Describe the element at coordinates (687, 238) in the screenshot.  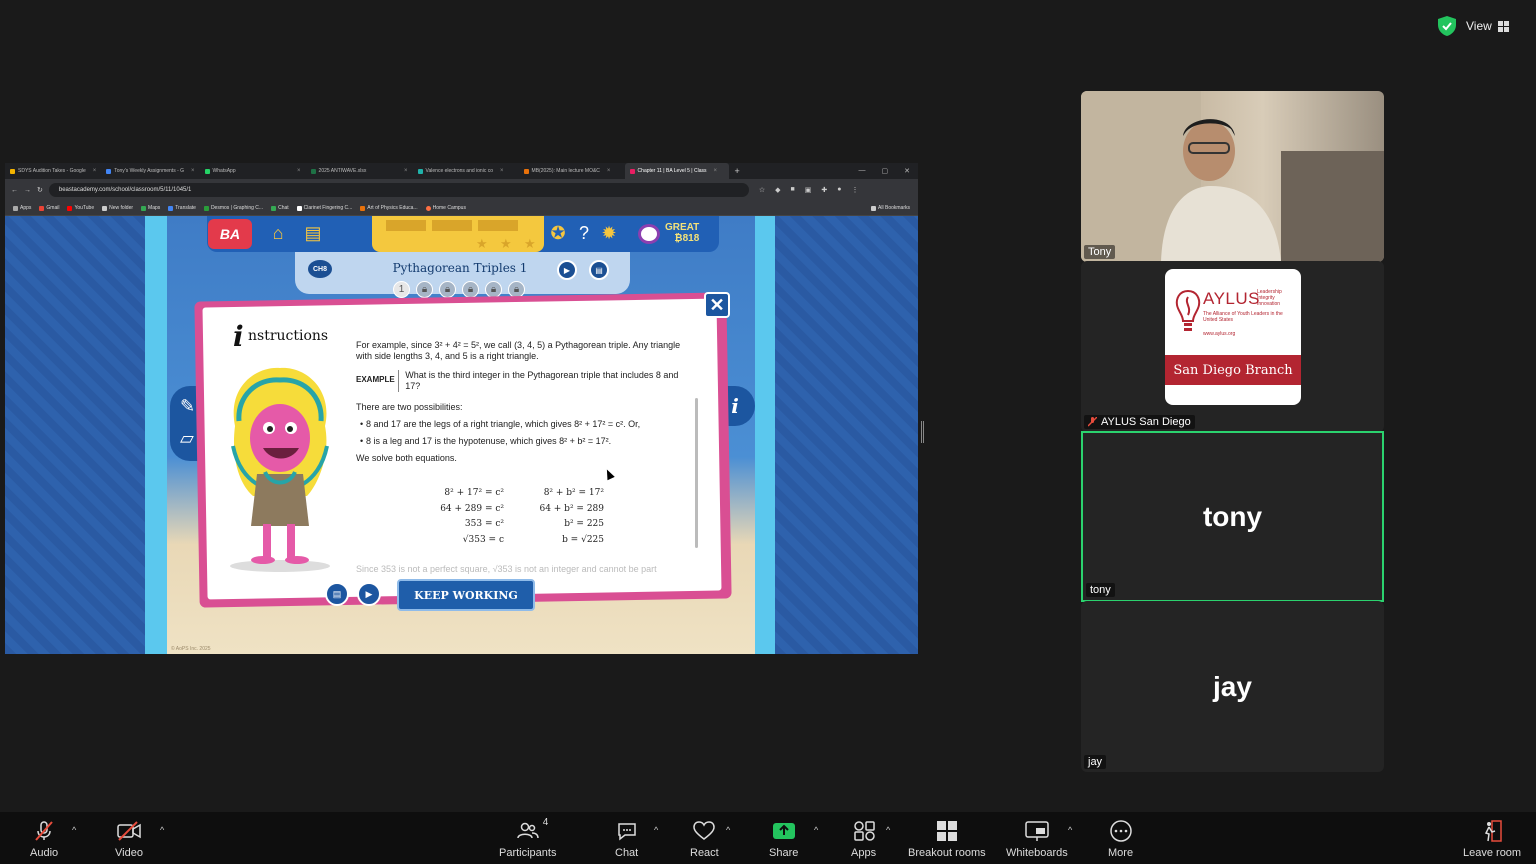
I see `points-value: ₿818` at that location.